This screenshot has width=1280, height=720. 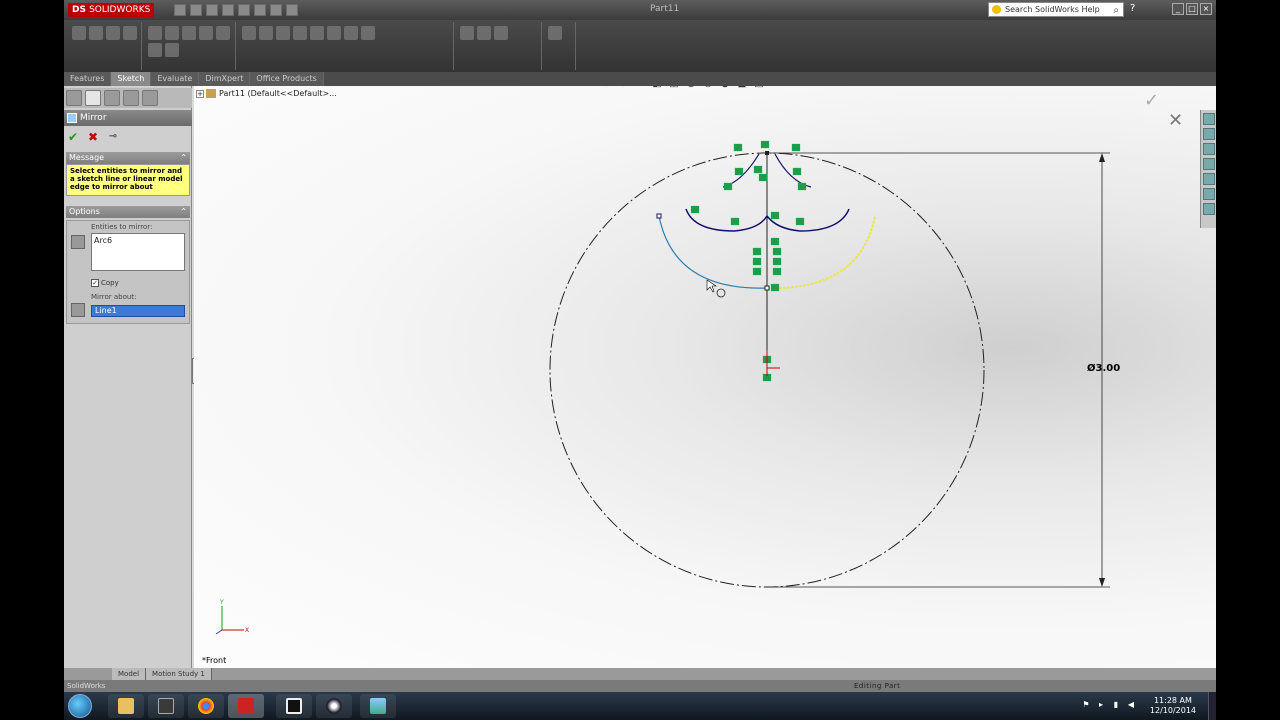 I want to click on checkbox-icon: ✓, so click(x=95, y=283).